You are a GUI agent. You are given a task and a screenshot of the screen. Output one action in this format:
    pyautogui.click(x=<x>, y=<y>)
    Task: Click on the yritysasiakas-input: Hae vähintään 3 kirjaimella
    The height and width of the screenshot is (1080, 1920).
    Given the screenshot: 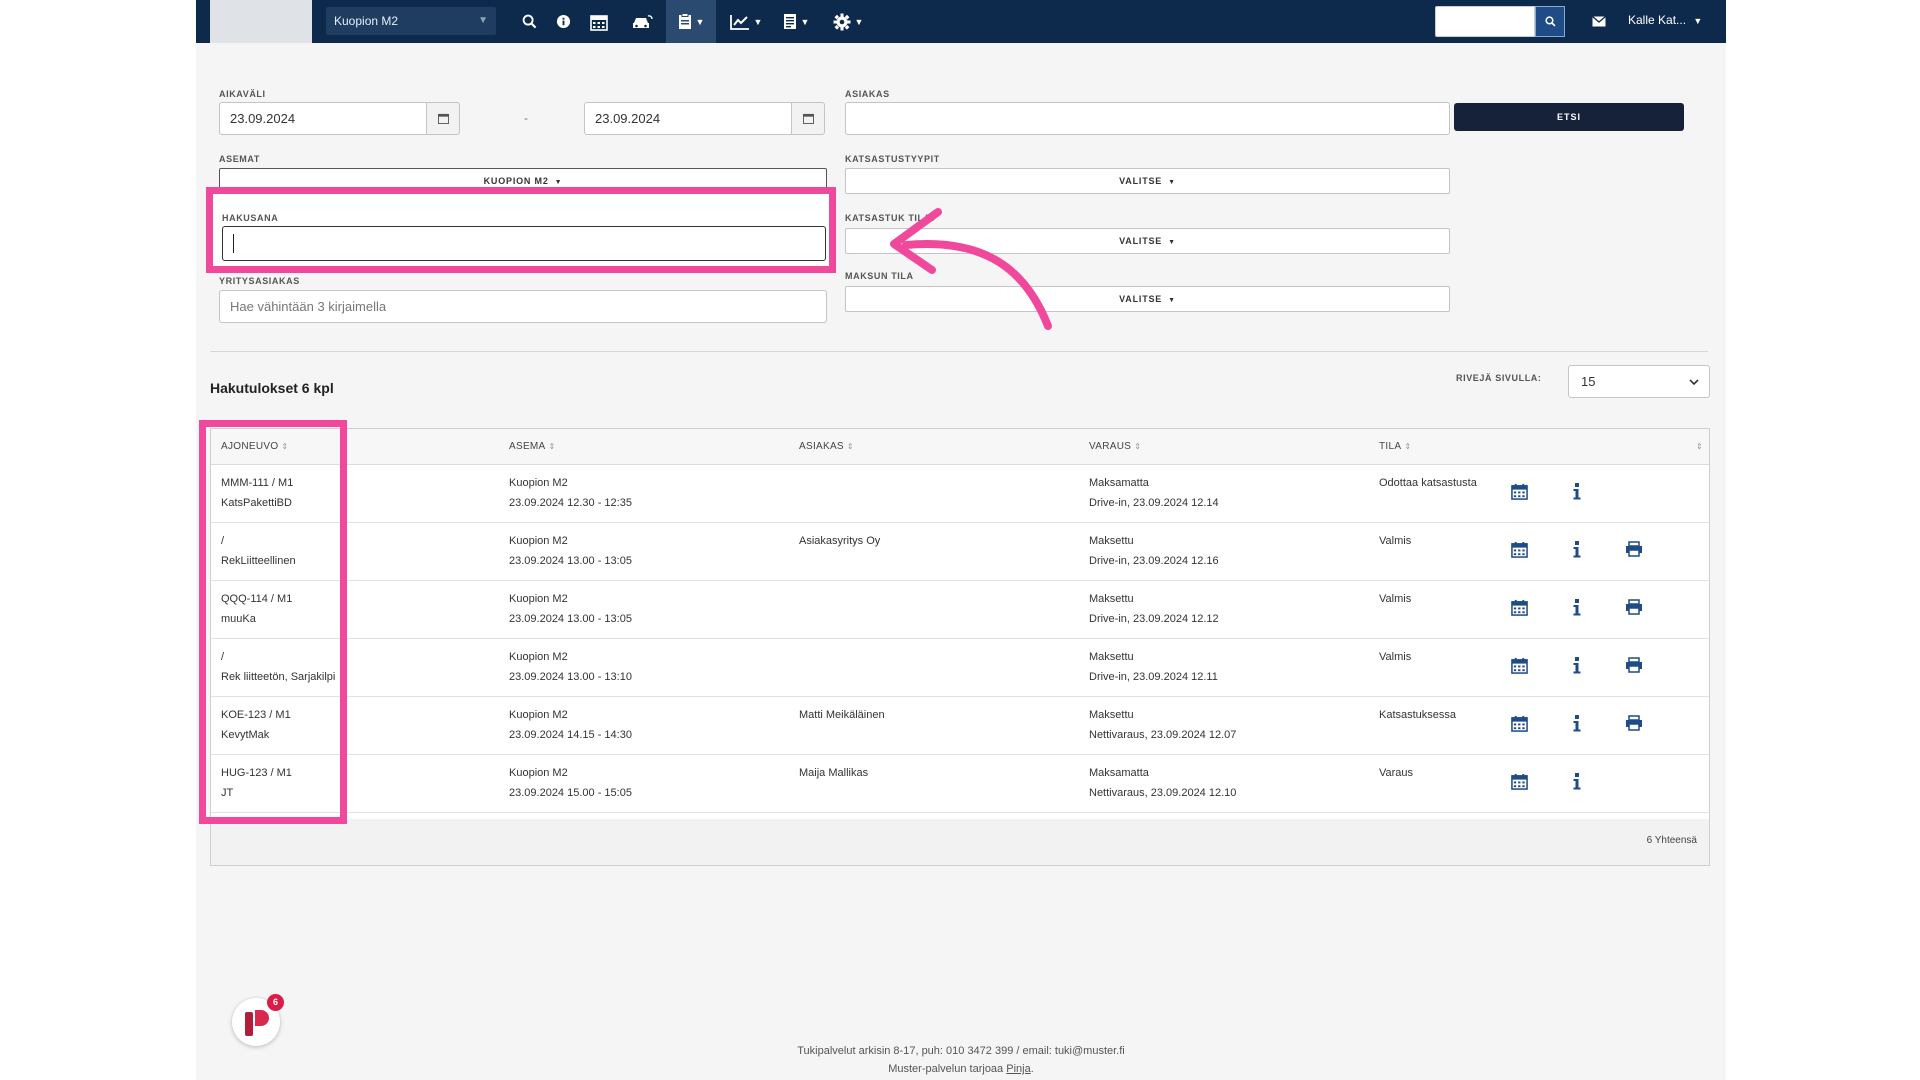 What is the action you would take?
    pyautogui.click(x=523, y=306)
    